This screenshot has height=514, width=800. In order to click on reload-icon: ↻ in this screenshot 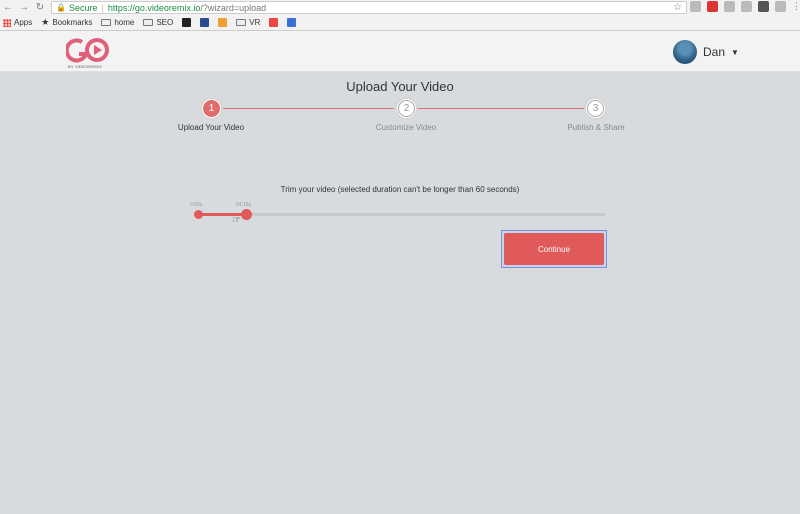, I will do `click(40, 7)`.